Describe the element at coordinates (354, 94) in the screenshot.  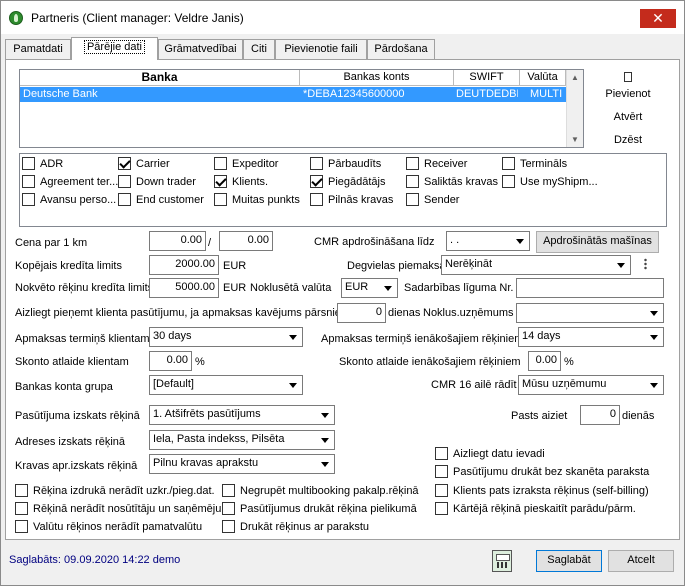
I see `cell-account: *DEBA12345600000` at that location.